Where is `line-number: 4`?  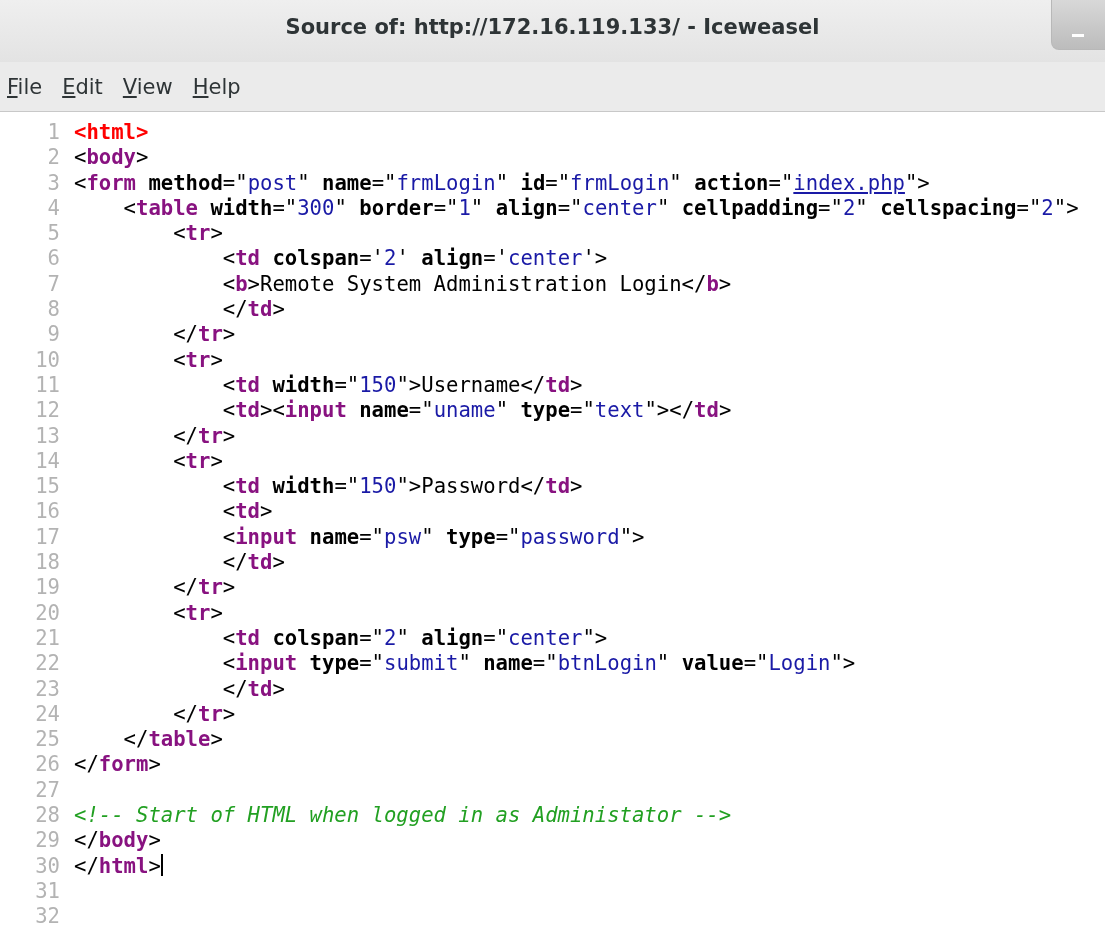
line-number: 4 is located at coordinates (53, 208).